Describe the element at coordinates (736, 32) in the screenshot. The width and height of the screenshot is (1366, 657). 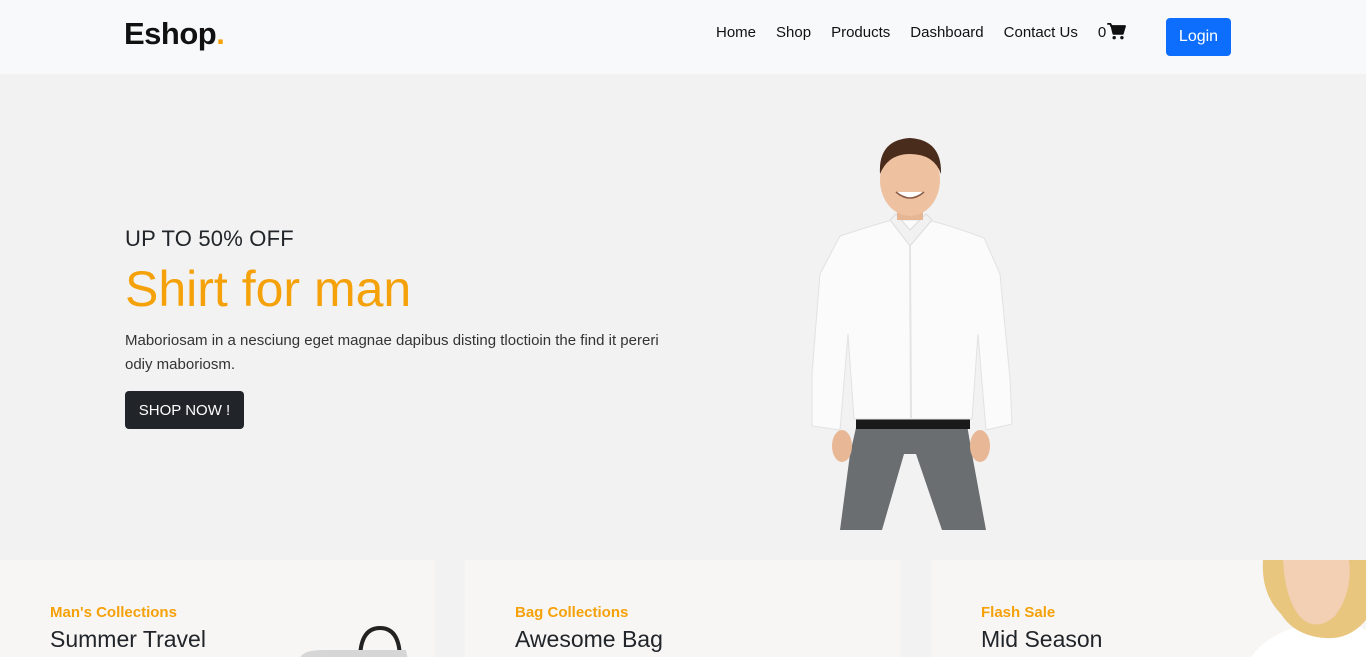
I see `nav-home: Home` at that location.